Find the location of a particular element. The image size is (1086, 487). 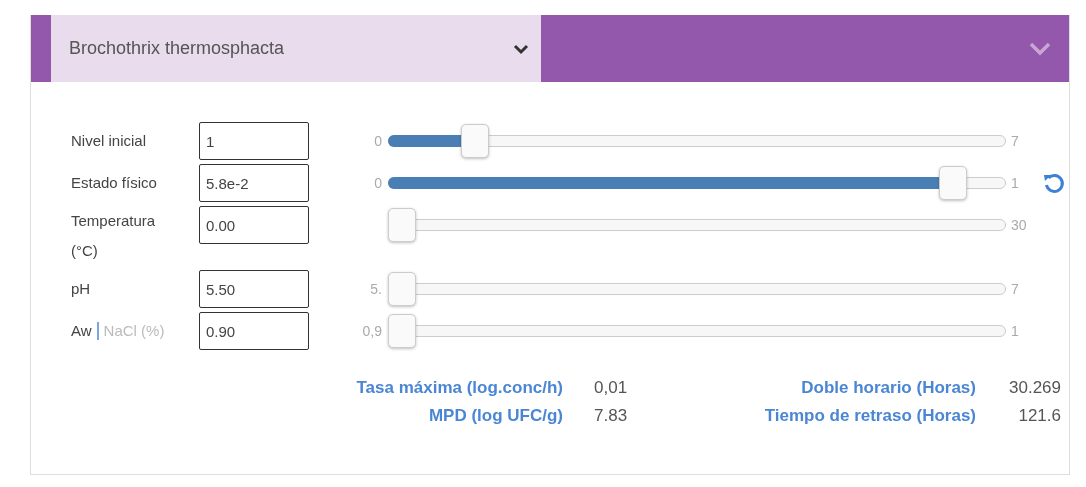

organism-select: Brochothrix thermosphacta is located at coordinates (296, 48).